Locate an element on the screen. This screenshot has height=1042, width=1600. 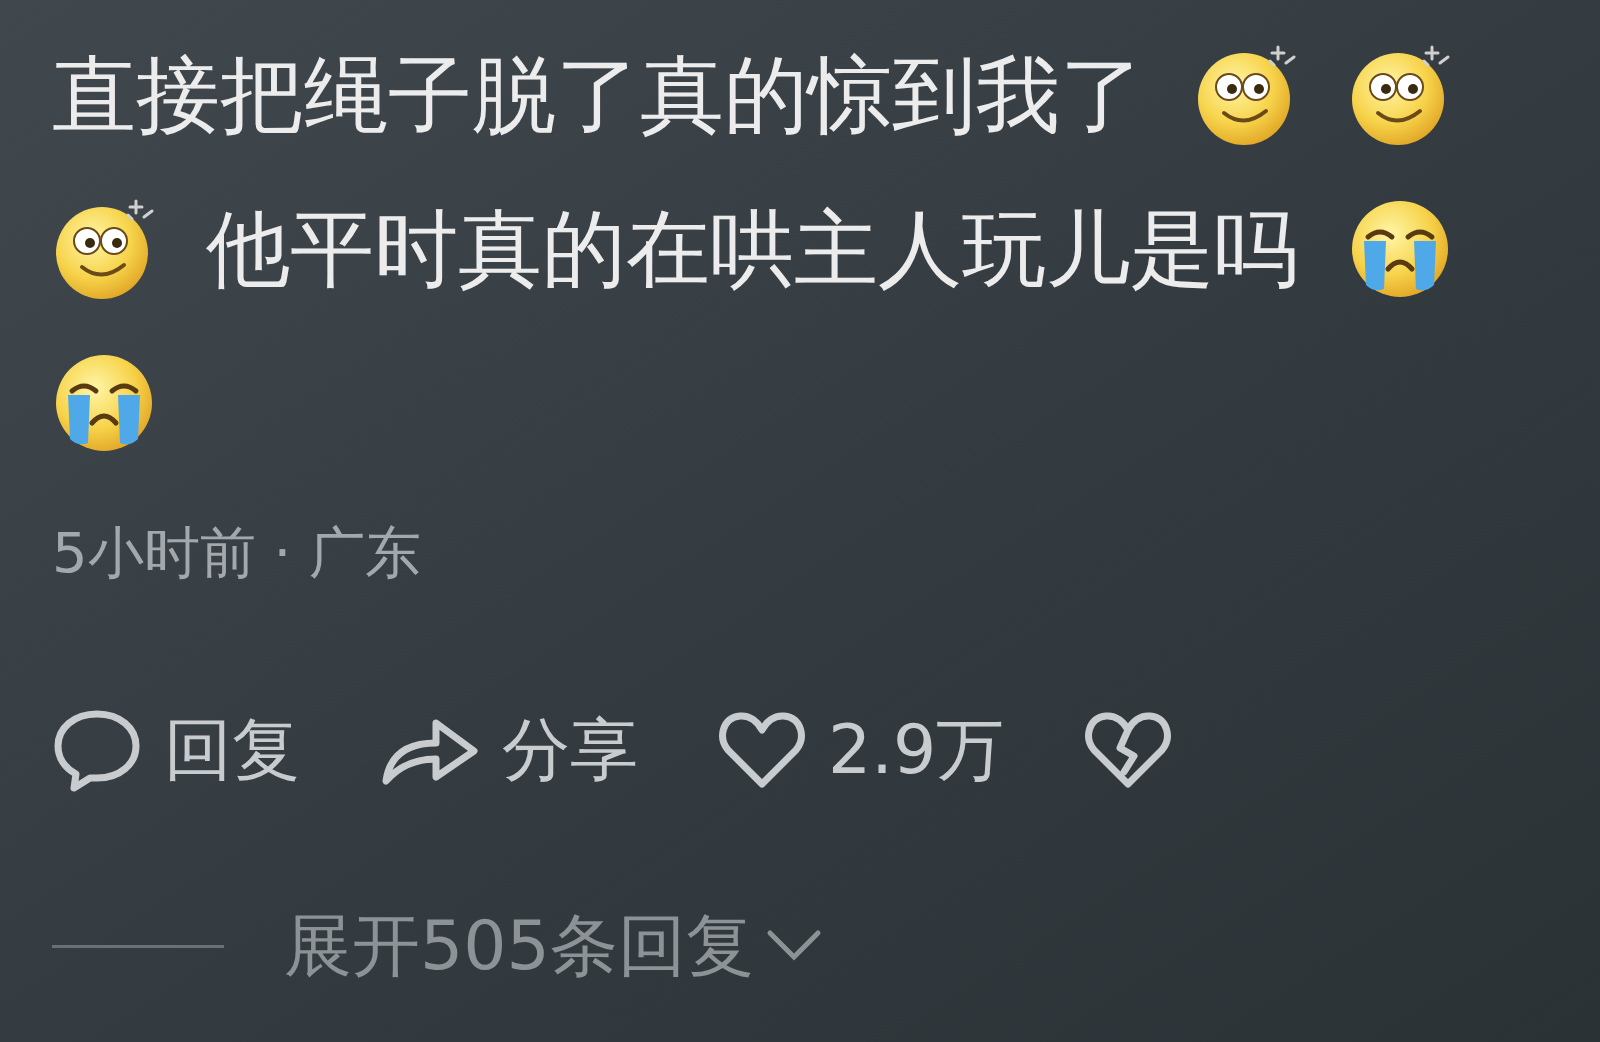
heart-icon is located at coordinates (762, 750).